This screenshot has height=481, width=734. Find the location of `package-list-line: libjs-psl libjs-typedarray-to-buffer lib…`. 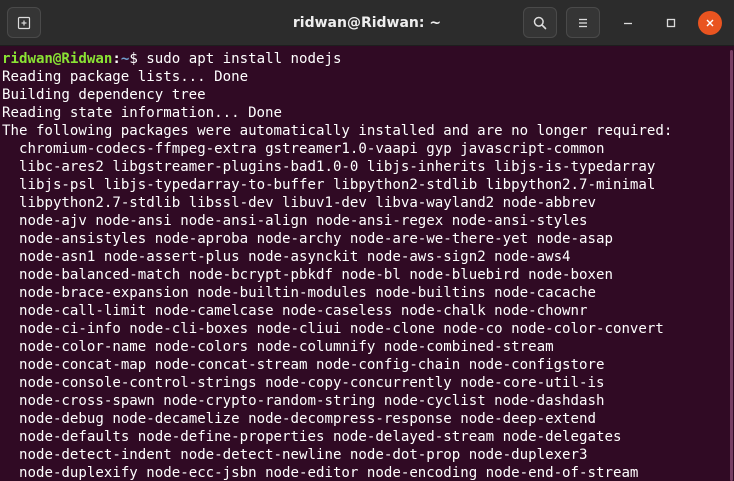

package-list-line: libjs-psl libjs-typedarray-to-buffer lib… is located at coordinates (337, 185).